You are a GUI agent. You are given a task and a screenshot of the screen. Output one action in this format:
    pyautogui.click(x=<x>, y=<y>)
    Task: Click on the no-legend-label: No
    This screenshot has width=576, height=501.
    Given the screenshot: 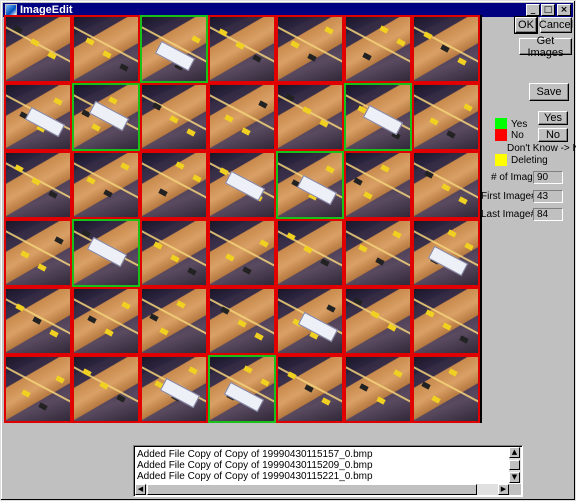 What is the action you would take?
    pyautogui.click(x=517, y=135)
    